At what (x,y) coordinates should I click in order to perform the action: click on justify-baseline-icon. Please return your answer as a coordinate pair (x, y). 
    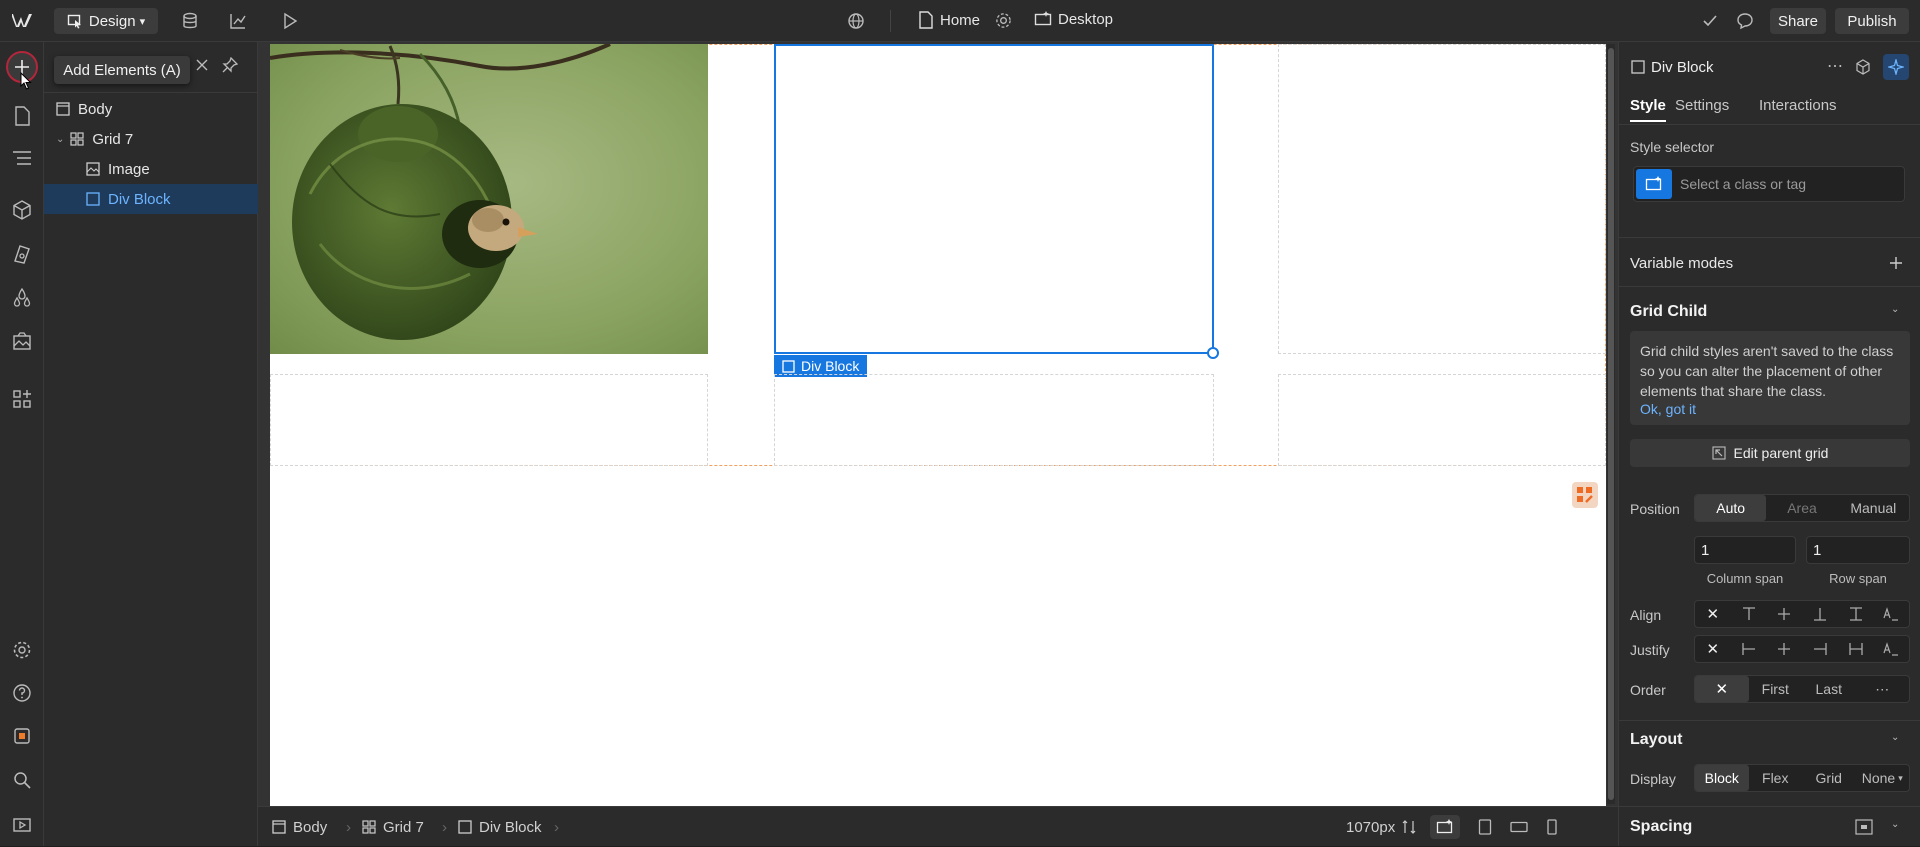
    Looking at the image, I should click on (1891, 649).